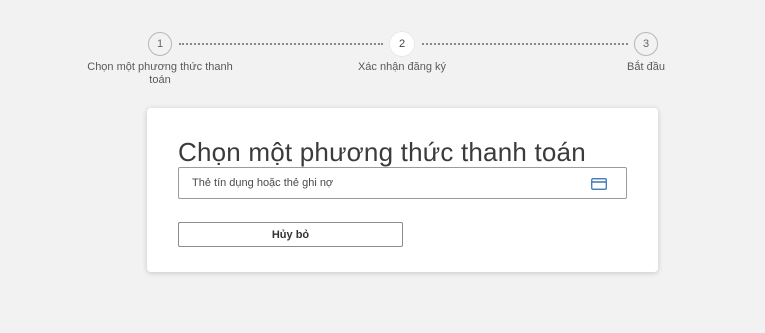 The width and height of the screenshot is (765, 333). I want to click on step-1-indicator: 1, so click(160, 44).